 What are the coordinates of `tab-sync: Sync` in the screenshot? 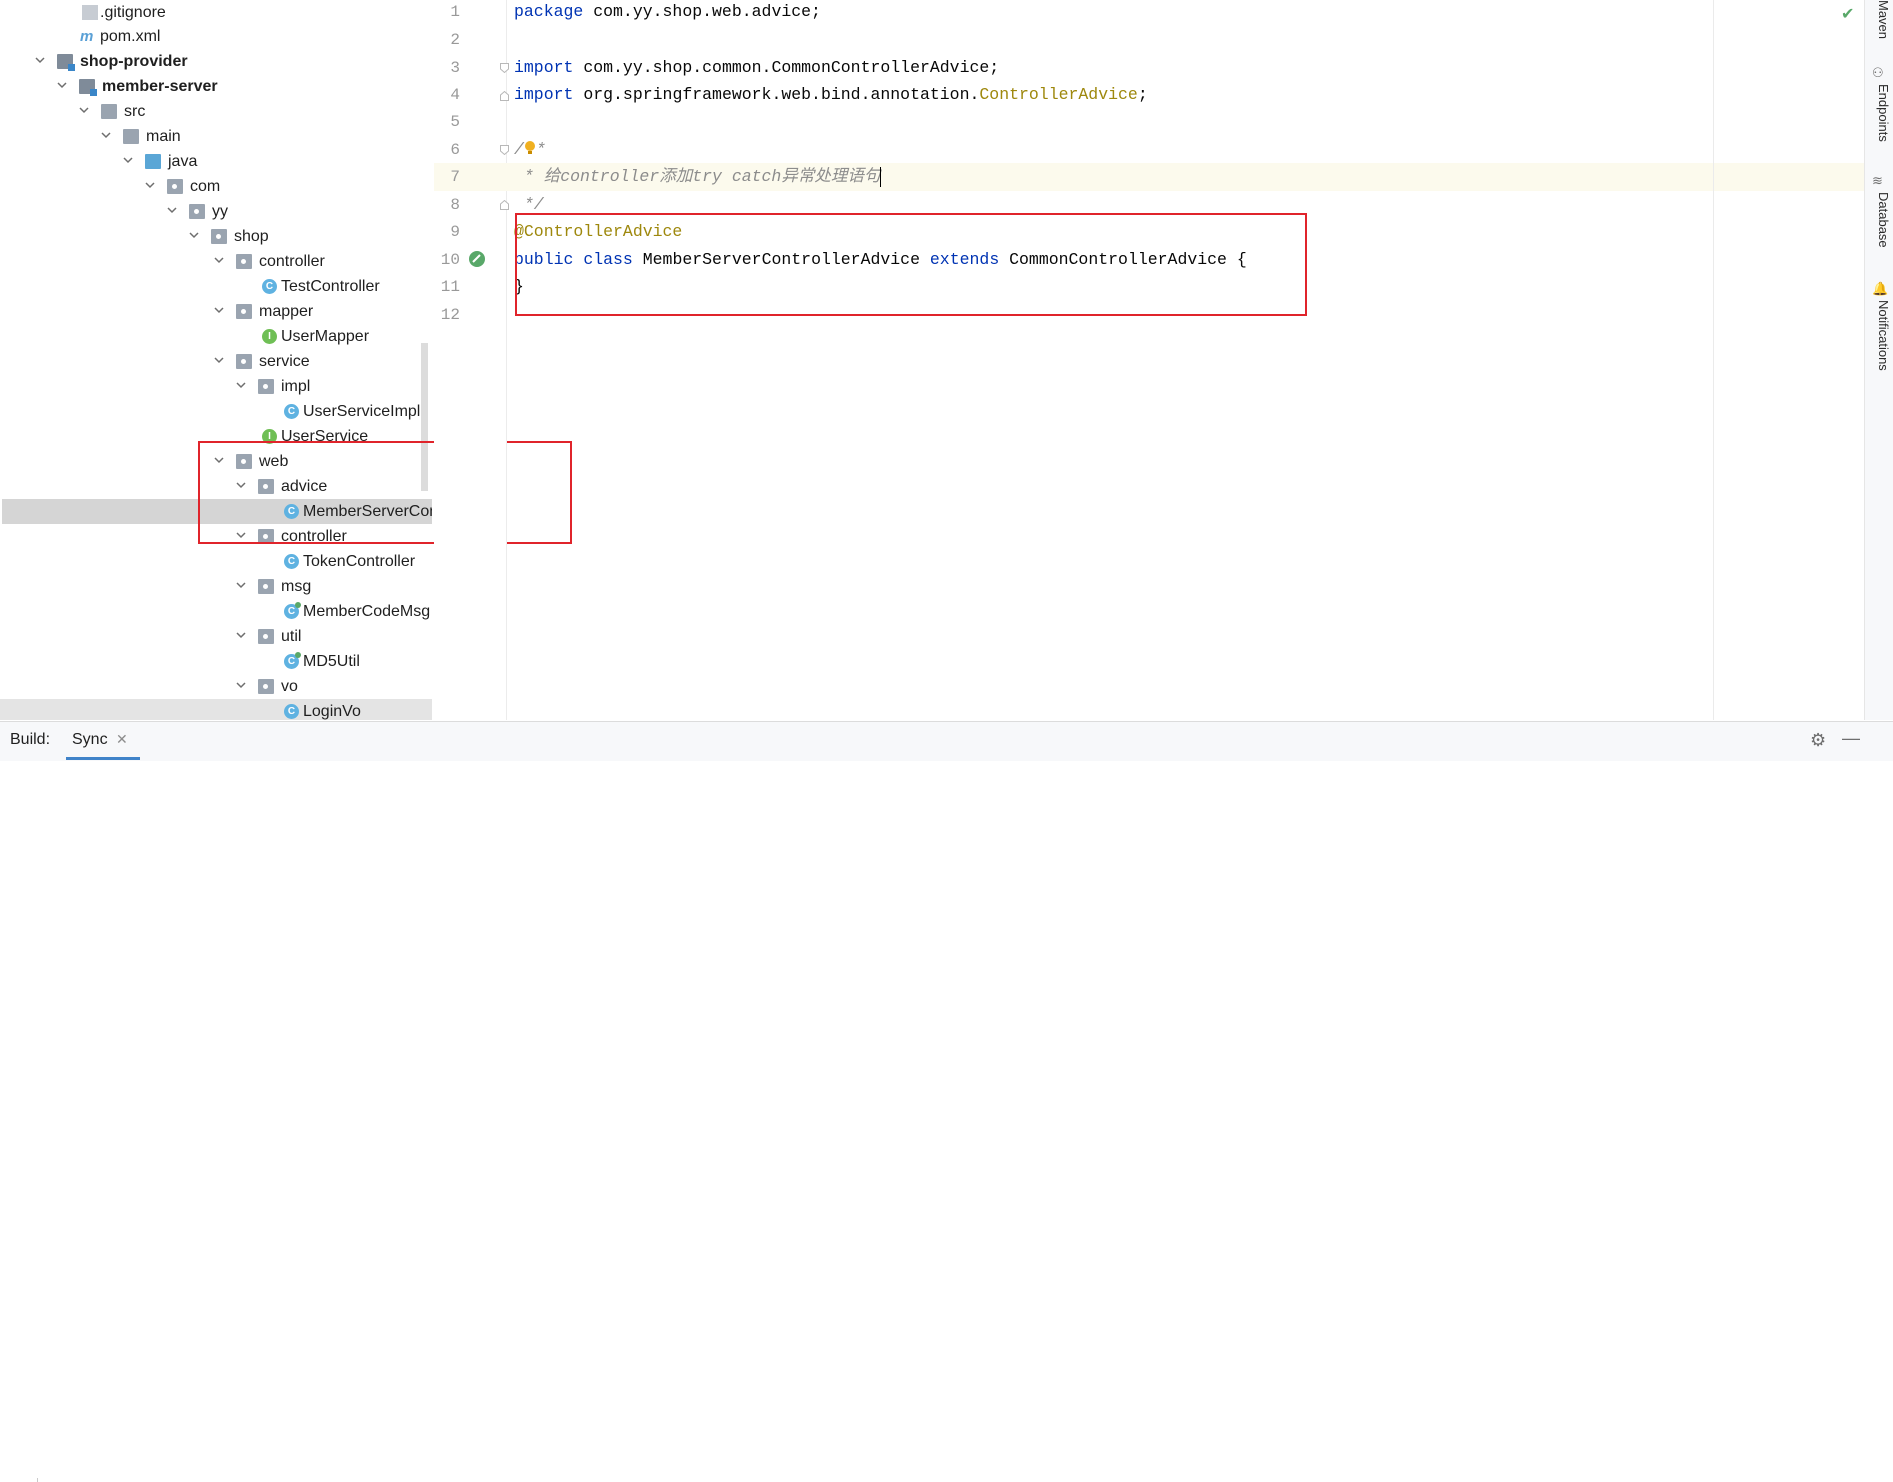 It's located at (90, 740).